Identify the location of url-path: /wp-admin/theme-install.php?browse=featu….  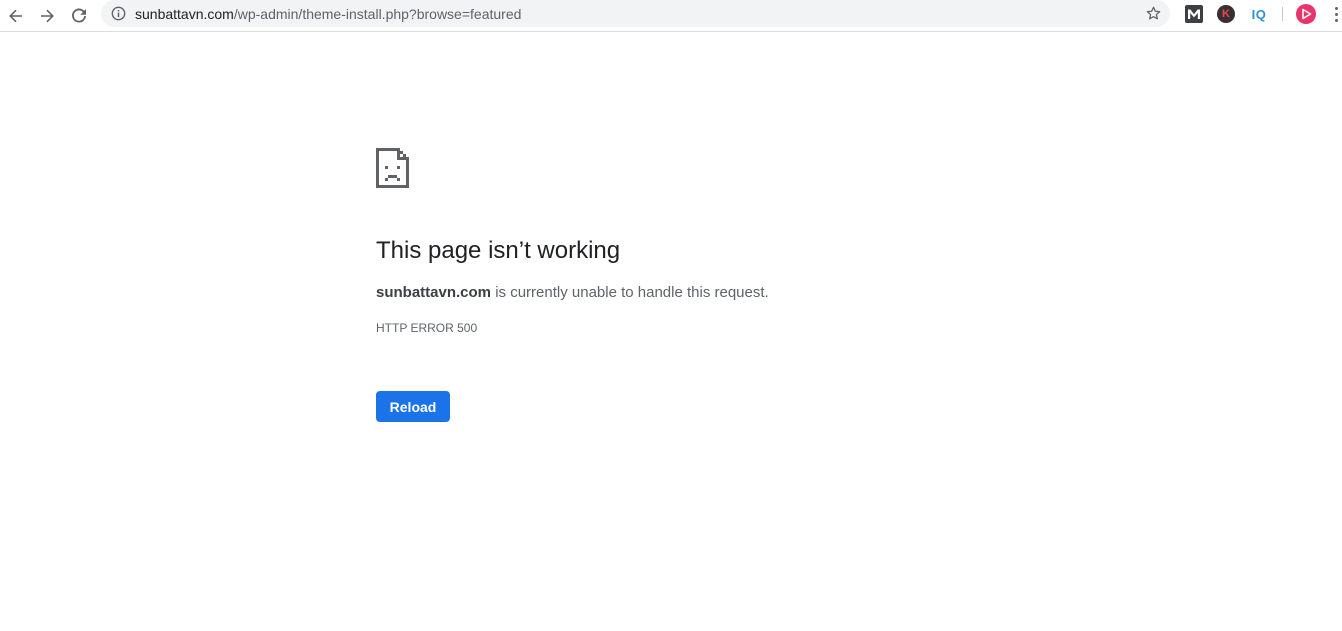
(377, 14).